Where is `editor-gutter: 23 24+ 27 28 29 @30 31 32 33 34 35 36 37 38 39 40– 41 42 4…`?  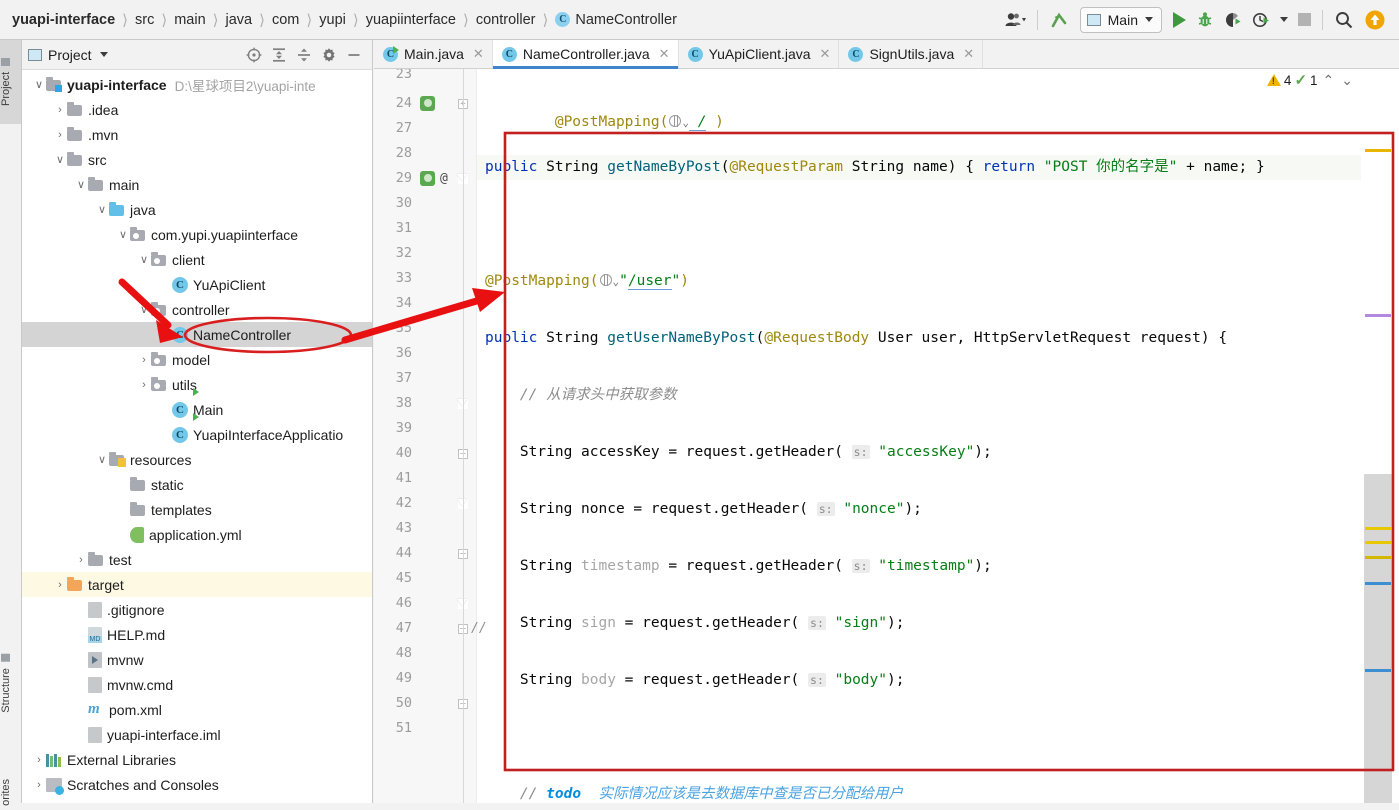 editor-gutter: 23 24+ 27 28 29 @30 31 32 33 34 35 36 37 38 39 40– 41 42 4… is located at coordinates (430, 436).